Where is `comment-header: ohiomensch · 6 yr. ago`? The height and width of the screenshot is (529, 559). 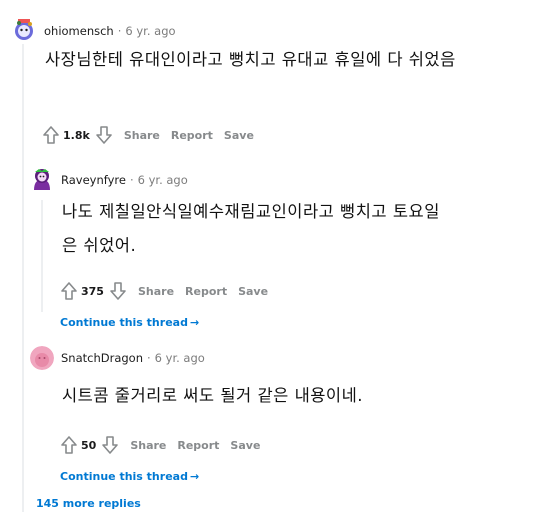 comment-header: ohiomensch · 6 yr. ago is located at coordinates (110, 31).